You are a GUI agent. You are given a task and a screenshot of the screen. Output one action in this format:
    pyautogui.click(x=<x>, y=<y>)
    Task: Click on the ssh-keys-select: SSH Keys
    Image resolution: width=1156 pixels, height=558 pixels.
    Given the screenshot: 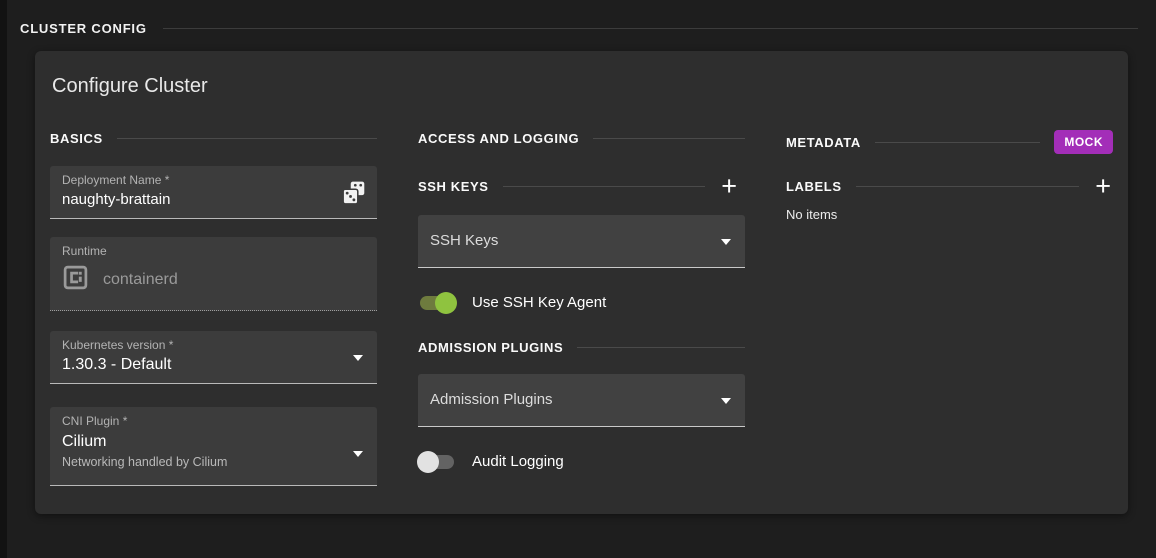 What is the action you would take?
    pyautogui.click(x=581, y=241)
    